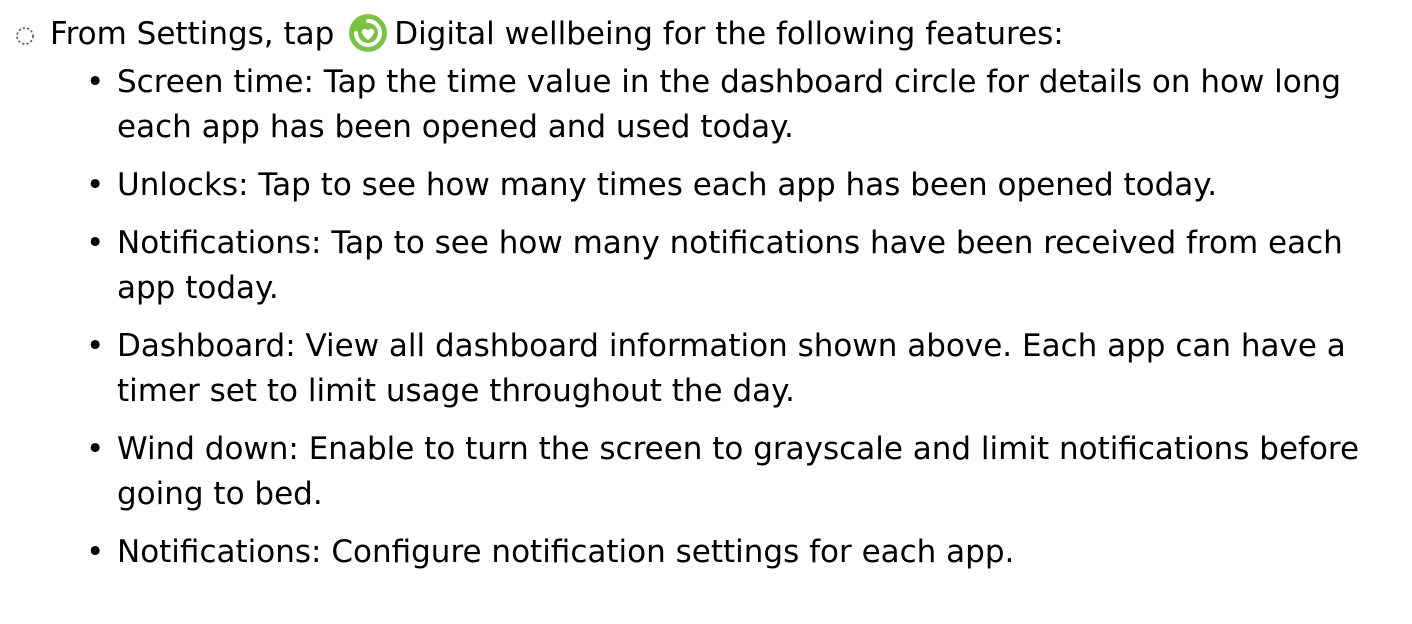 This screenshot has width=1412, height=624. What do you see at coordinates (25, 36) in the screenshot?
I see `step-marker-icon` at bounding box center [25, 36].